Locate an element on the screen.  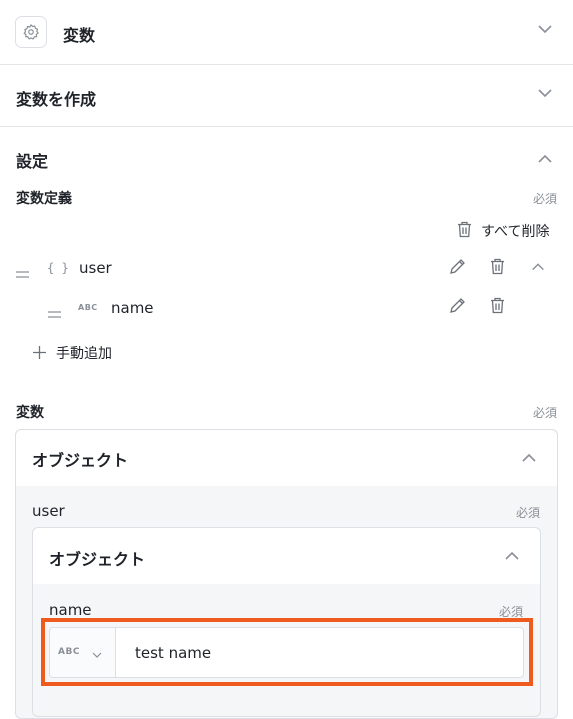
delete-all-icon is located at coordinates (464, 229).